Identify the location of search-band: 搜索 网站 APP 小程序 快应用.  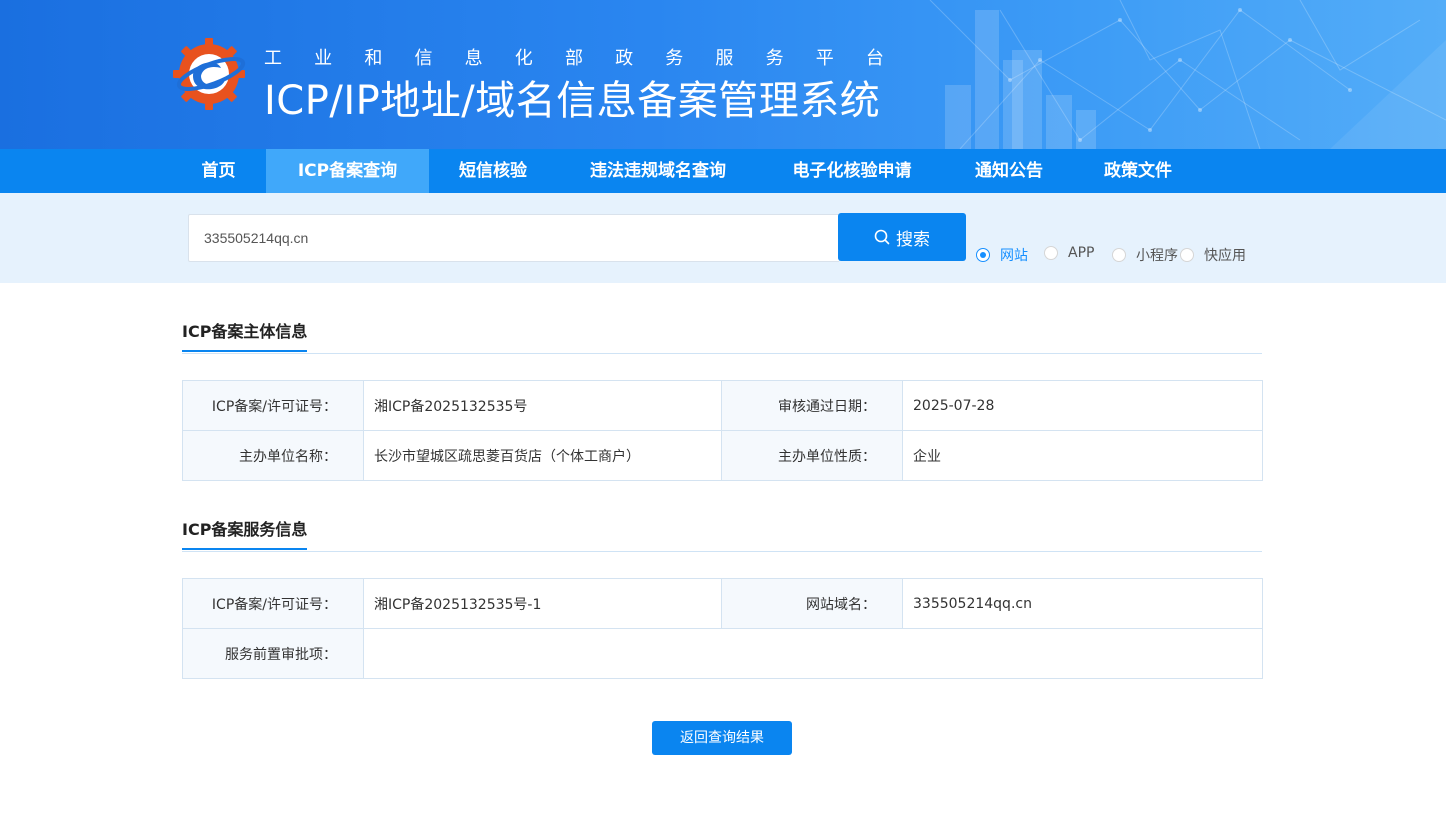
(723, 238).